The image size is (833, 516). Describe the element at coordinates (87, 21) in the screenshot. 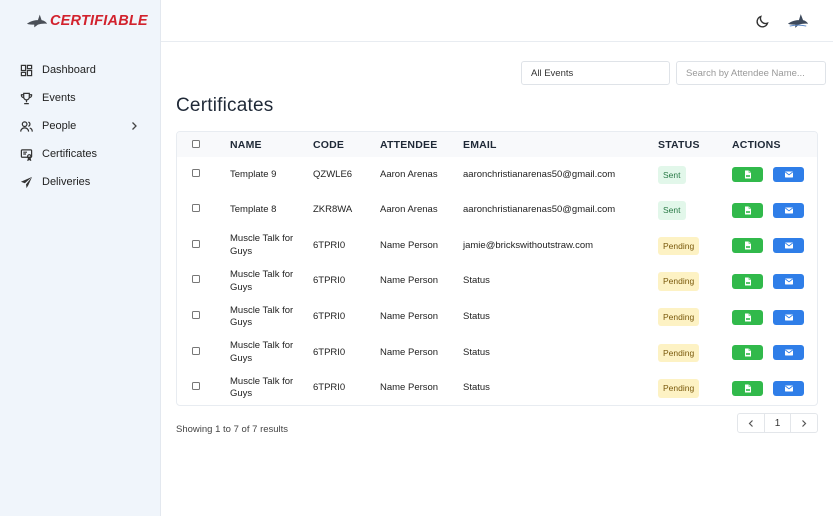

I see `logo: CERTIFIABLE` at that location.